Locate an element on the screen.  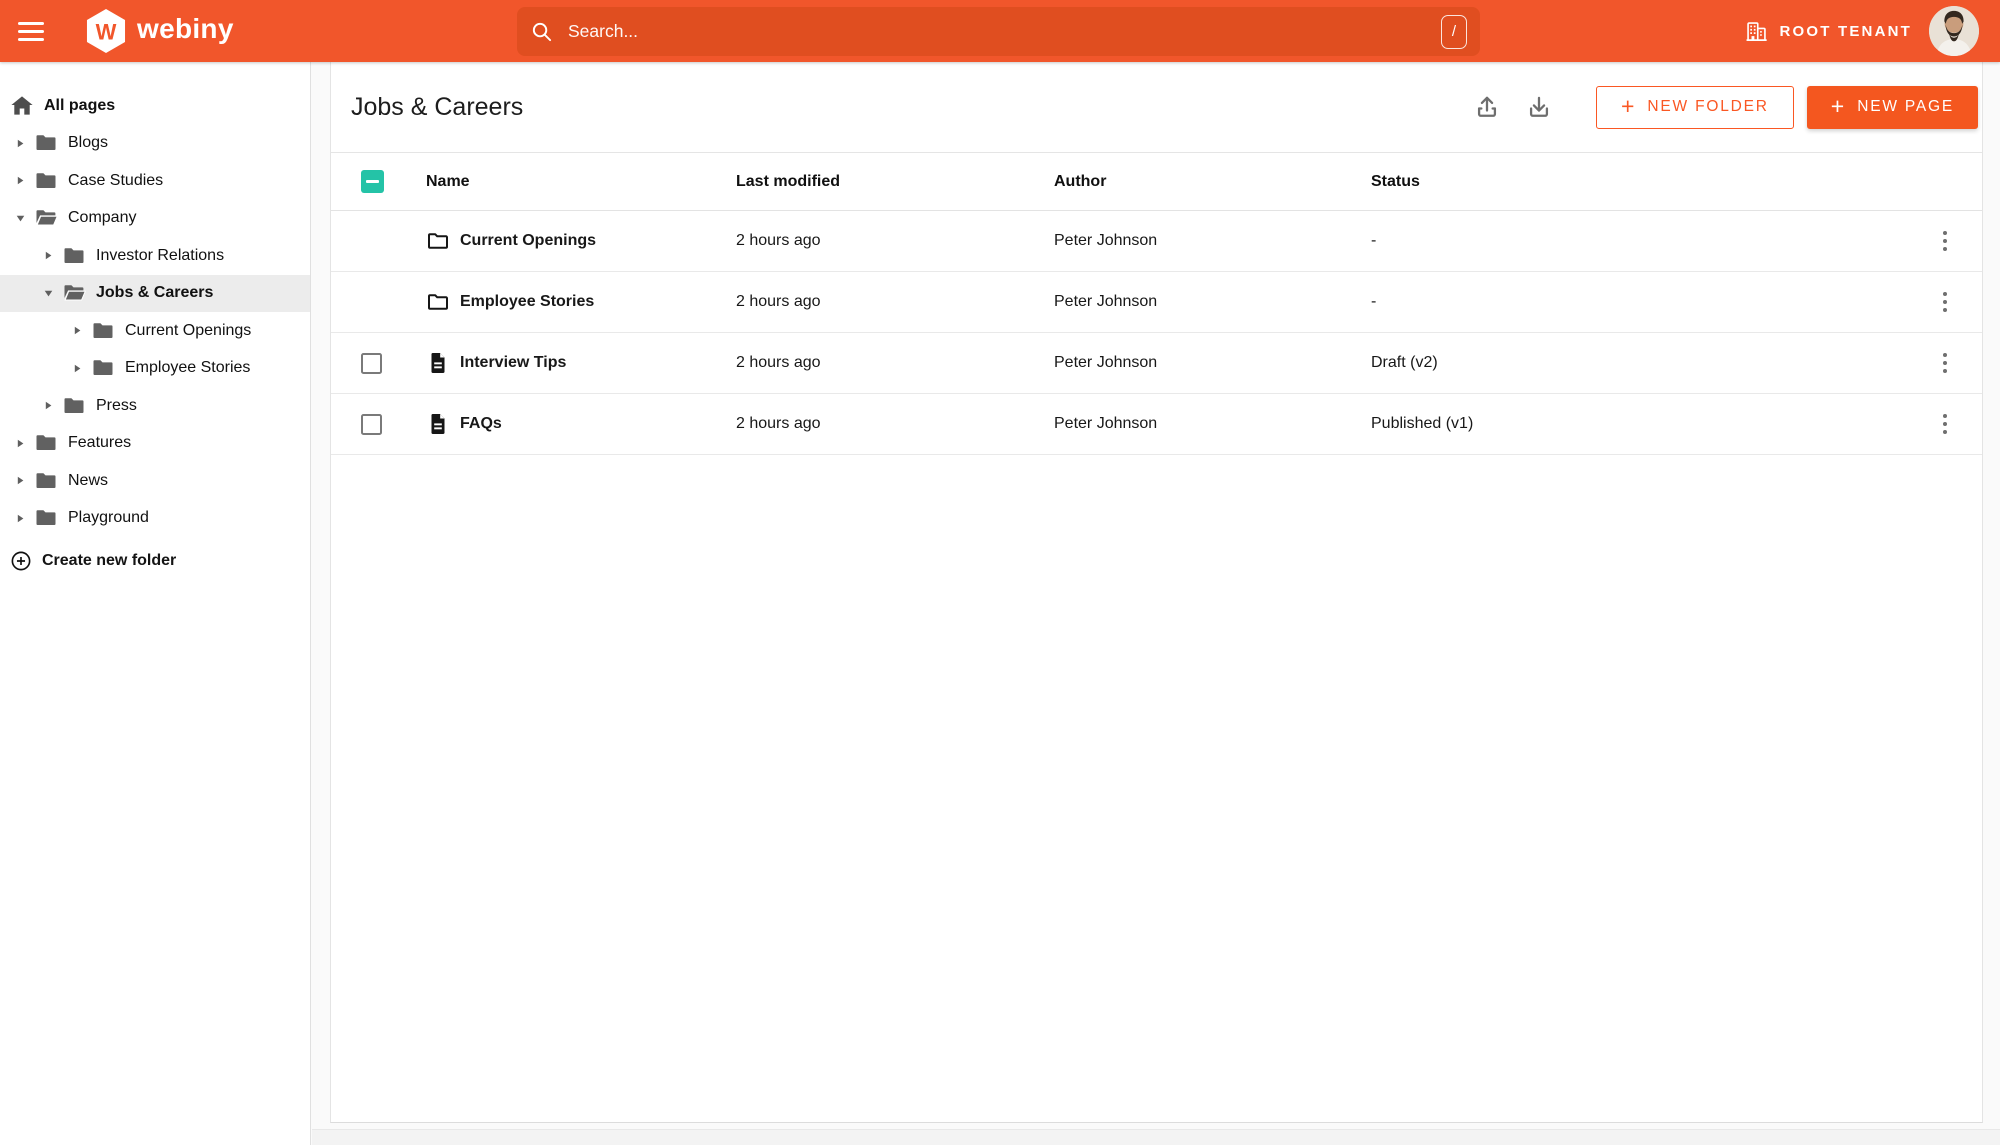
download-icon is located at coordinates (1539, 106).